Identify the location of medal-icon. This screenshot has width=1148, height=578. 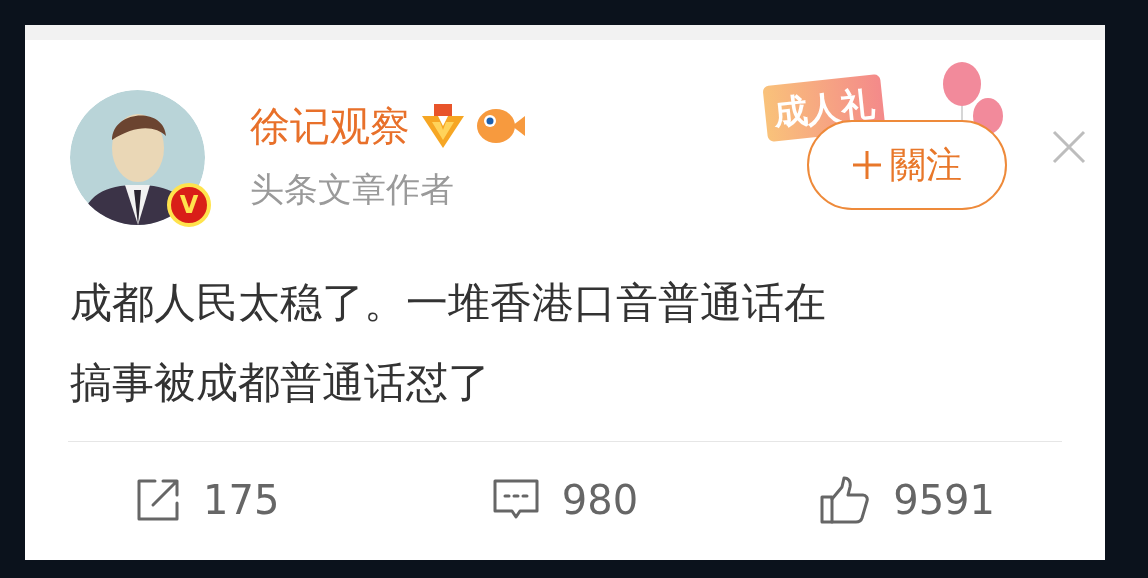
(443, 126).